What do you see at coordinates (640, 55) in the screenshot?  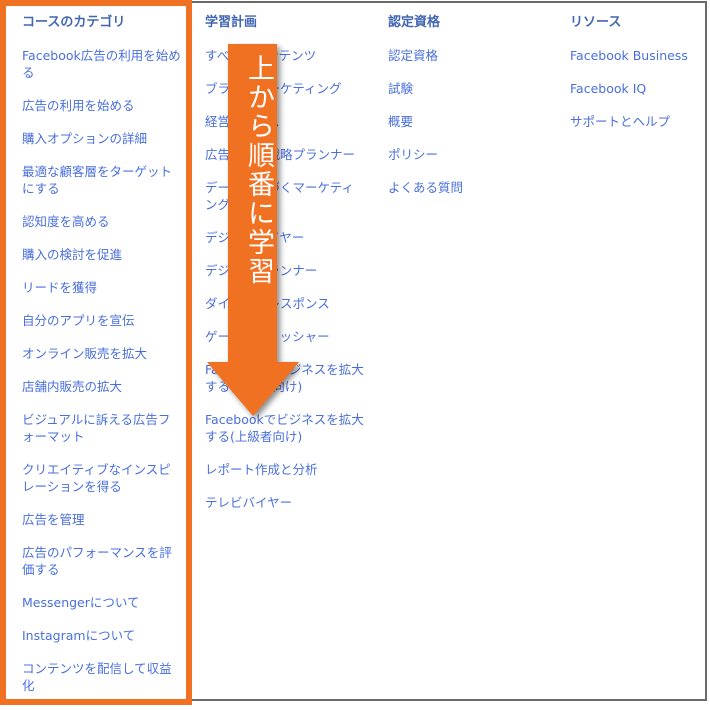 I see `menu-link: Facebook Business` at bounding box center [640, 55].